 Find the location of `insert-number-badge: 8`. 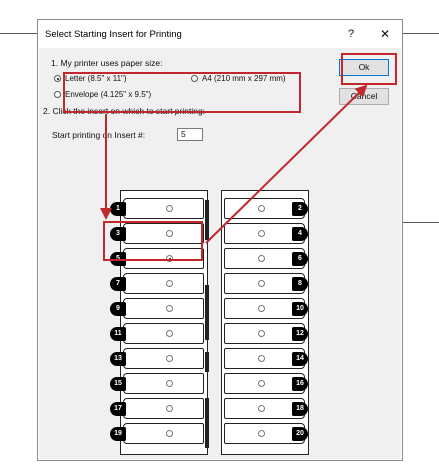

insert-number-badge: 8 is located at coordinates (300, 284).